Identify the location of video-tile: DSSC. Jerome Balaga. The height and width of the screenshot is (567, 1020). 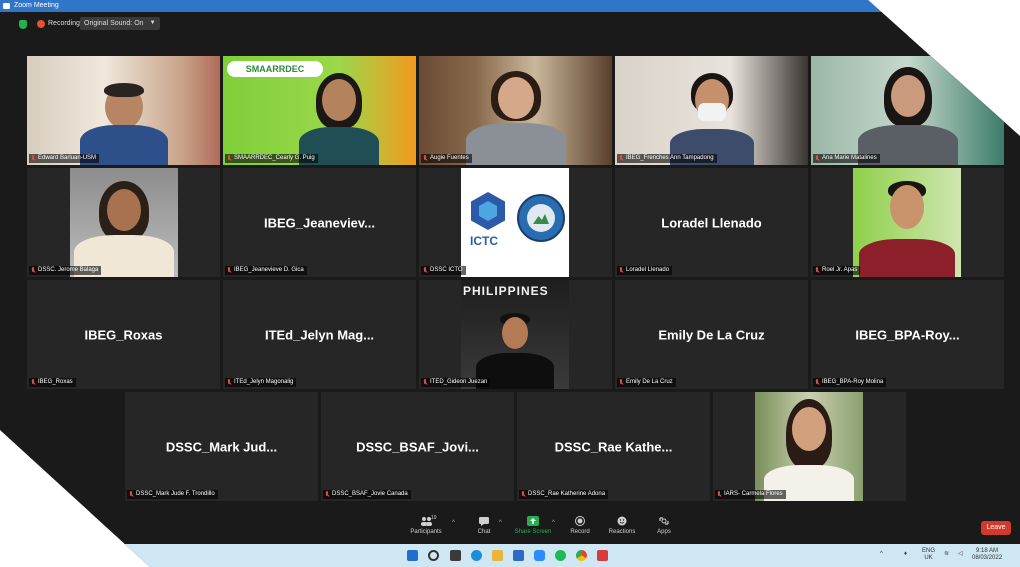
(123, 222).